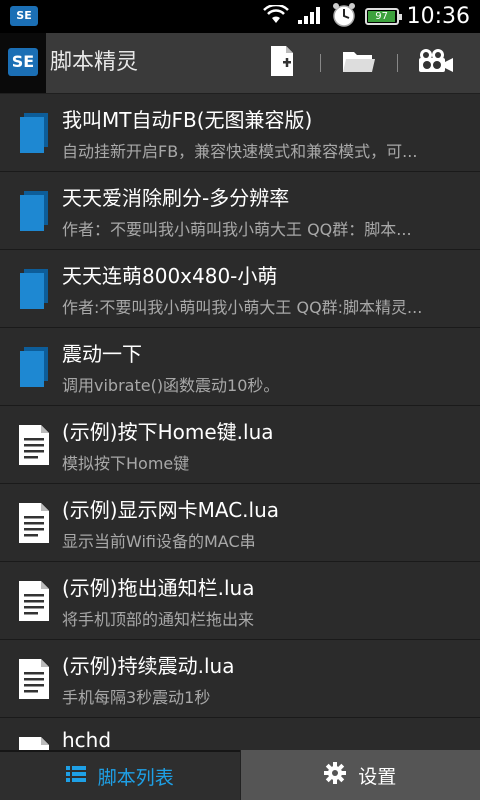 The image size is (480, 800). Describe the element at coordinates (240, 601) in the screenshot. I see `script-list-item: (示例)拖出通知栏.lua 将手机顶部的通知栏拖出来` at that location.